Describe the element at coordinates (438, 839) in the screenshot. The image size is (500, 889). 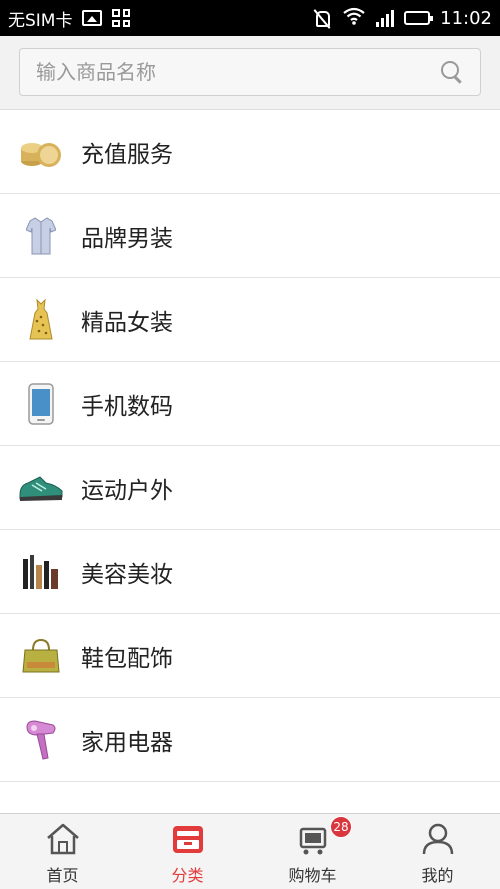
I see `user-icon` at that location.